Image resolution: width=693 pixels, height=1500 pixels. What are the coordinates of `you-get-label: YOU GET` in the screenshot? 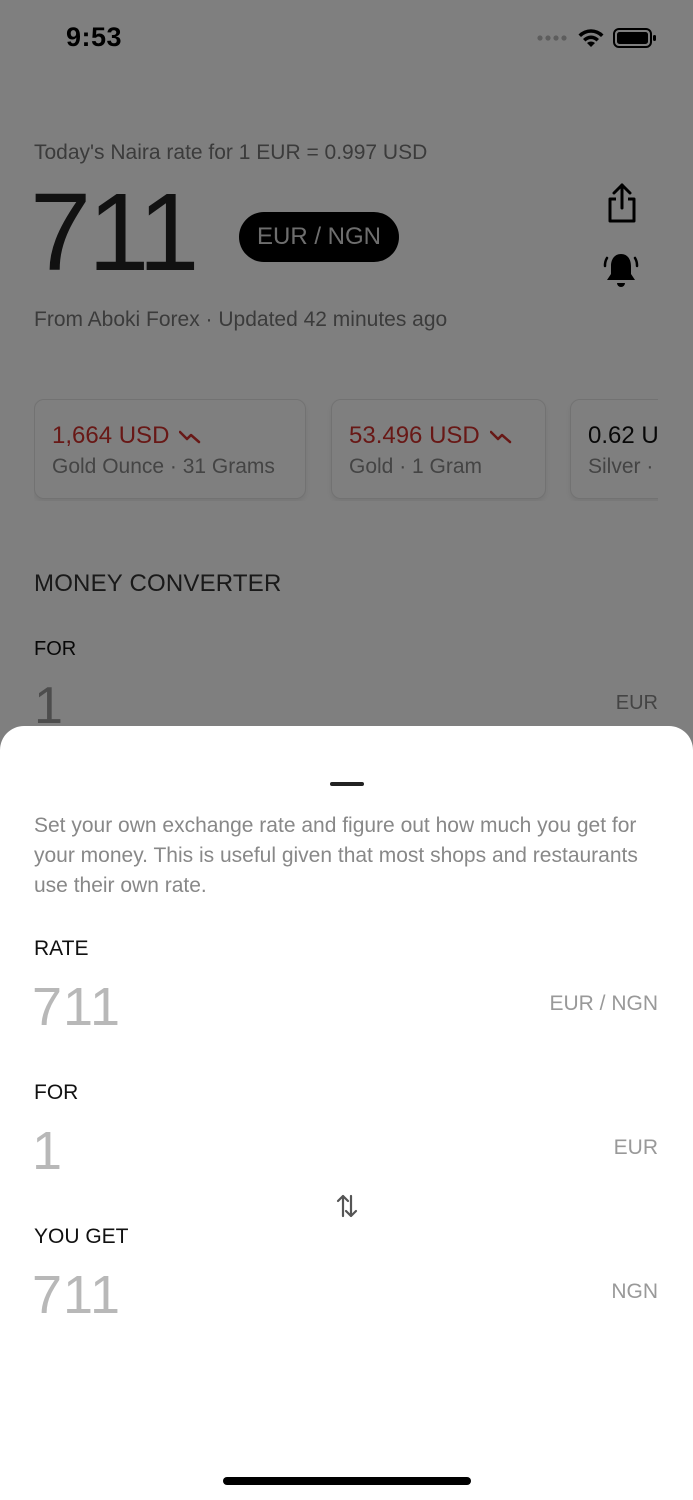 It's located at (81, 1236).